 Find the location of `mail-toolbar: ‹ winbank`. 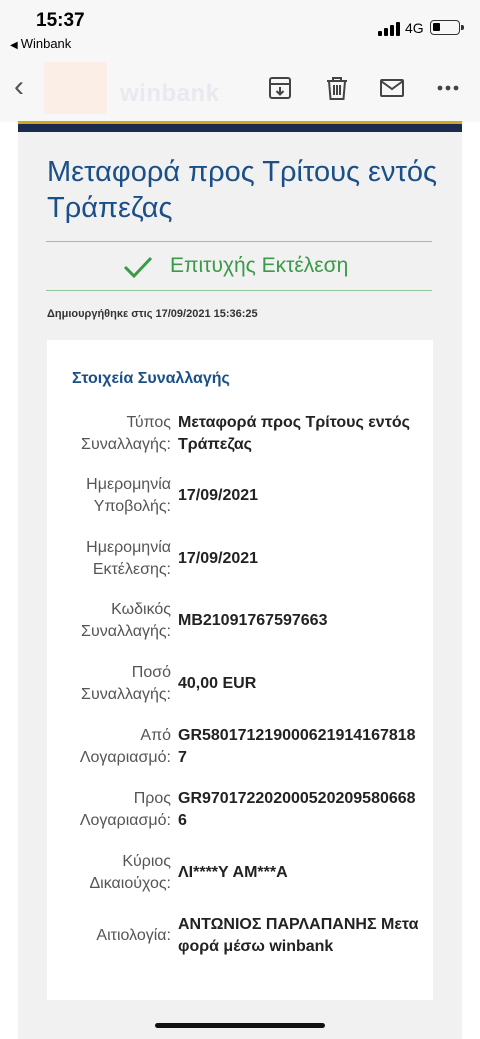

mail-toolbar: ‹ winbank is located at coordinates (240, 88).